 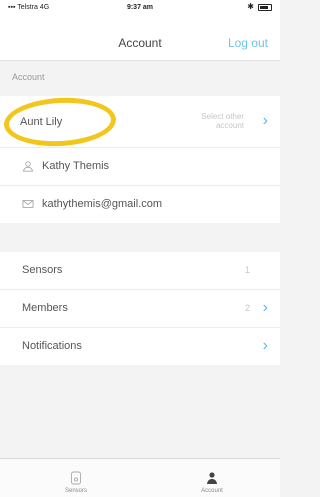 I want to click on tab-sensors: Sensors, so click(x=76, y=482).